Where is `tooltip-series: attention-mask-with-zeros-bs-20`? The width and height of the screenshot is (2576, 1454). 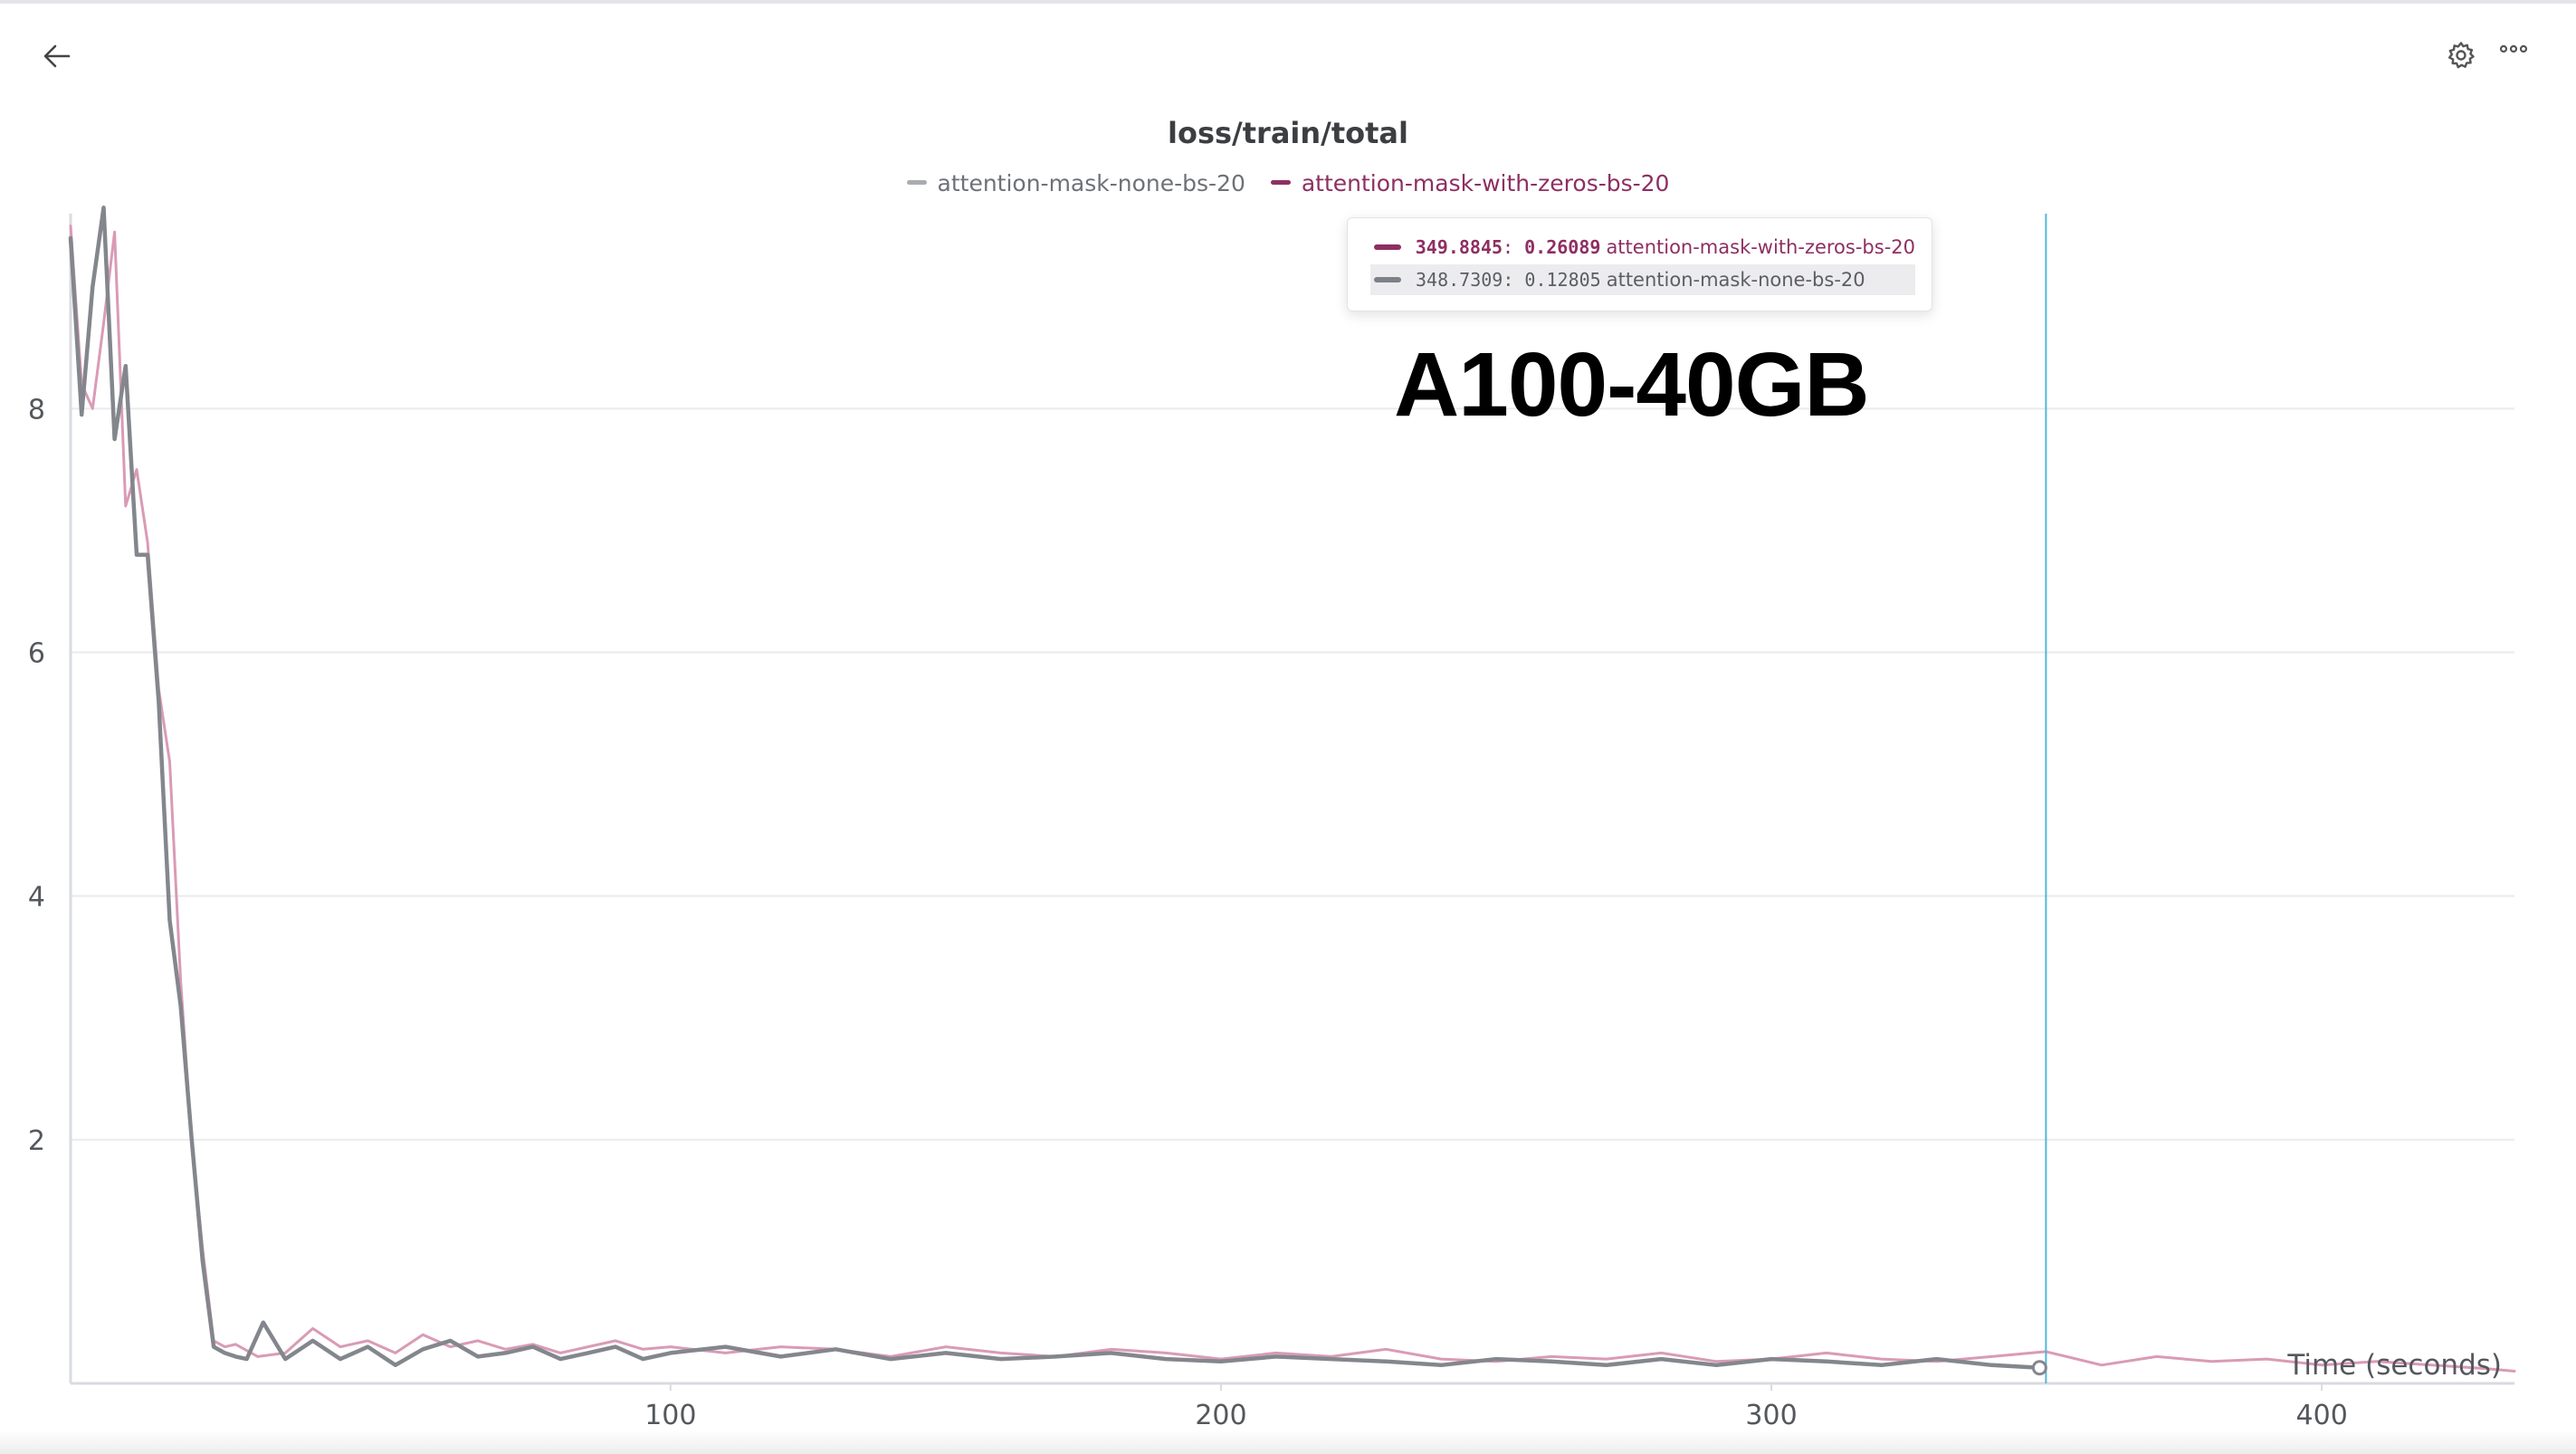 tooltip-series: attention-mask-with-zeros-bs-20 is located at coordinates (1760, 247).